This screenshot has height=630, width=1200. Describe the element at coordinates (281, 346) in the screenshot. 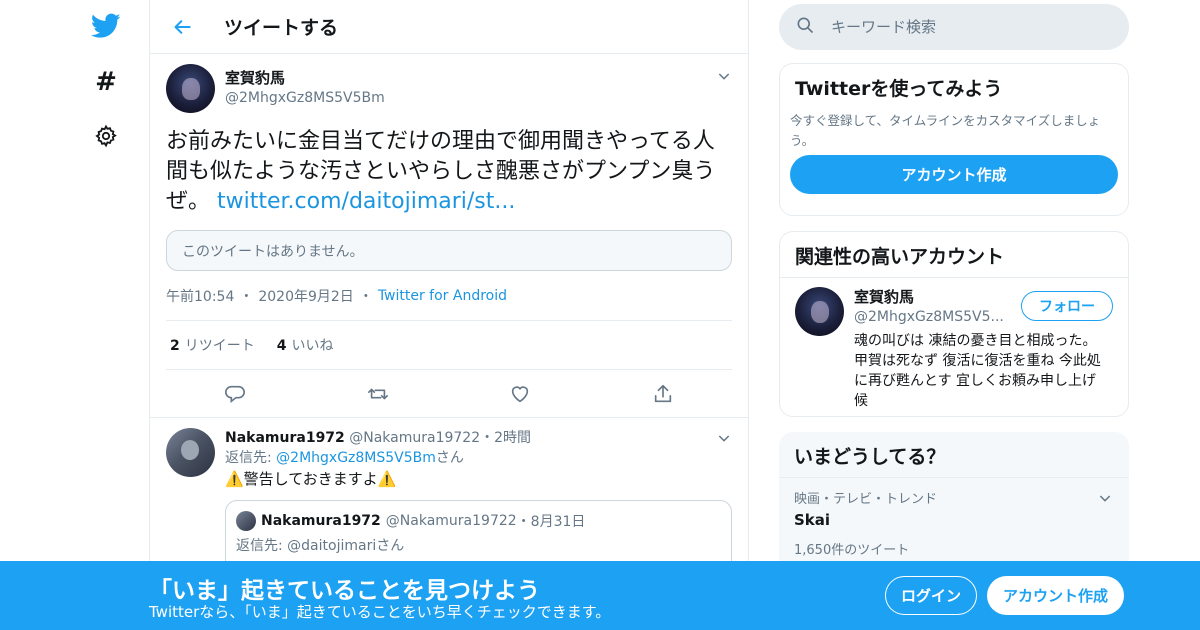

I see `like-count: 4` at that location.